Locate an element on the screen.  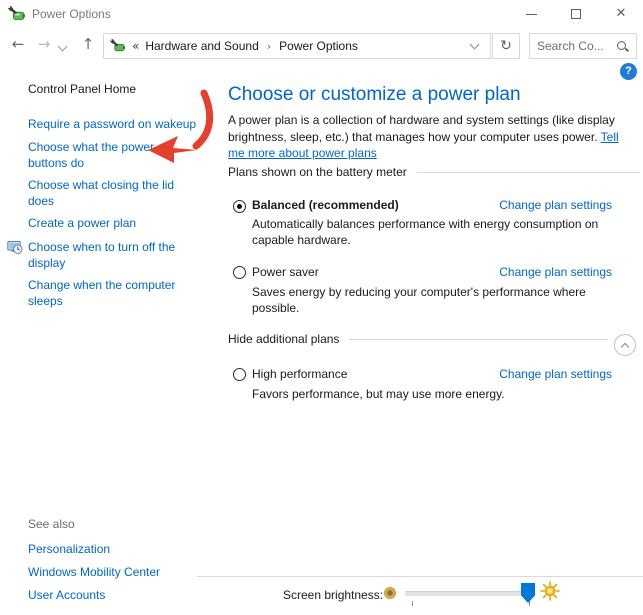
refresh-button: ↻ is located at coordinates (506, 46).